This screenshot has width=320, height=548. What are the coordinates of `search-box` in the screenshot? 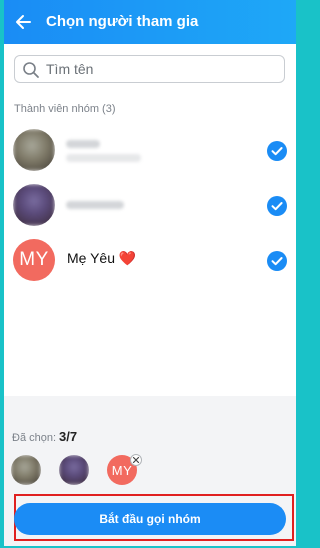 It's located at (149, 69).